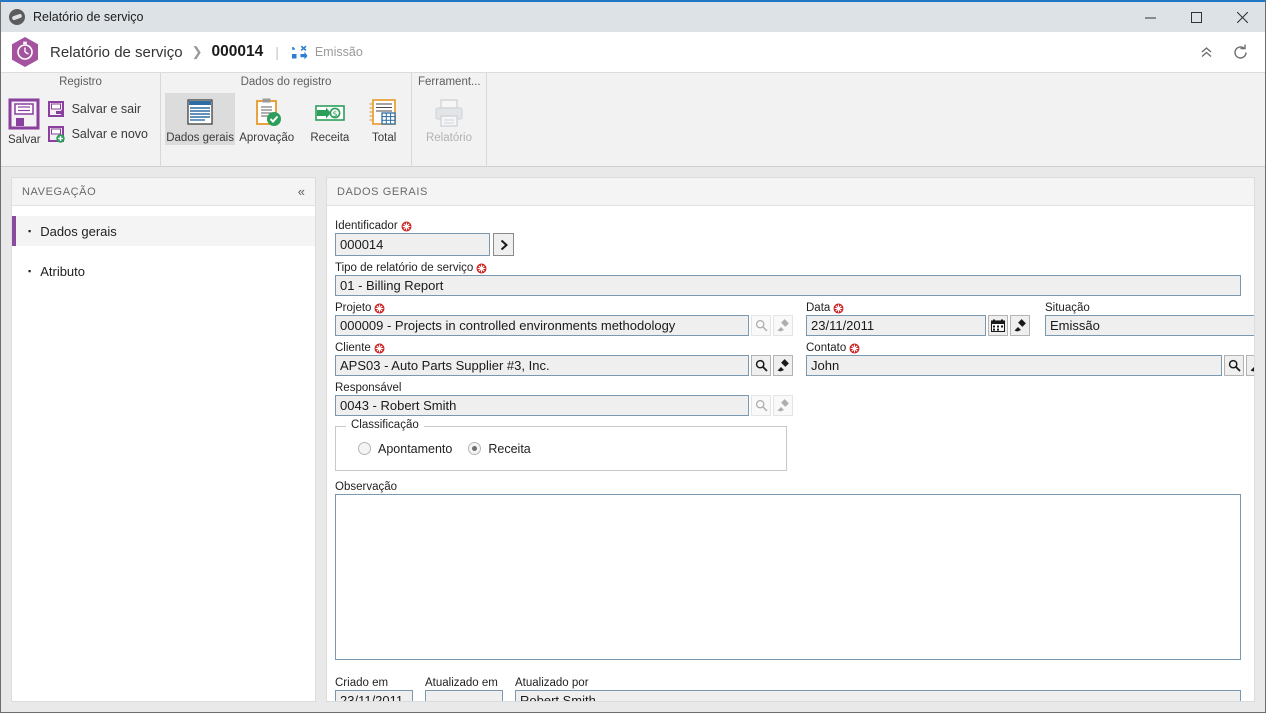 Image resolution: width=1266 pixels, height=713 pixels. I want to click on data-clear-icon, so click(1020, 325).